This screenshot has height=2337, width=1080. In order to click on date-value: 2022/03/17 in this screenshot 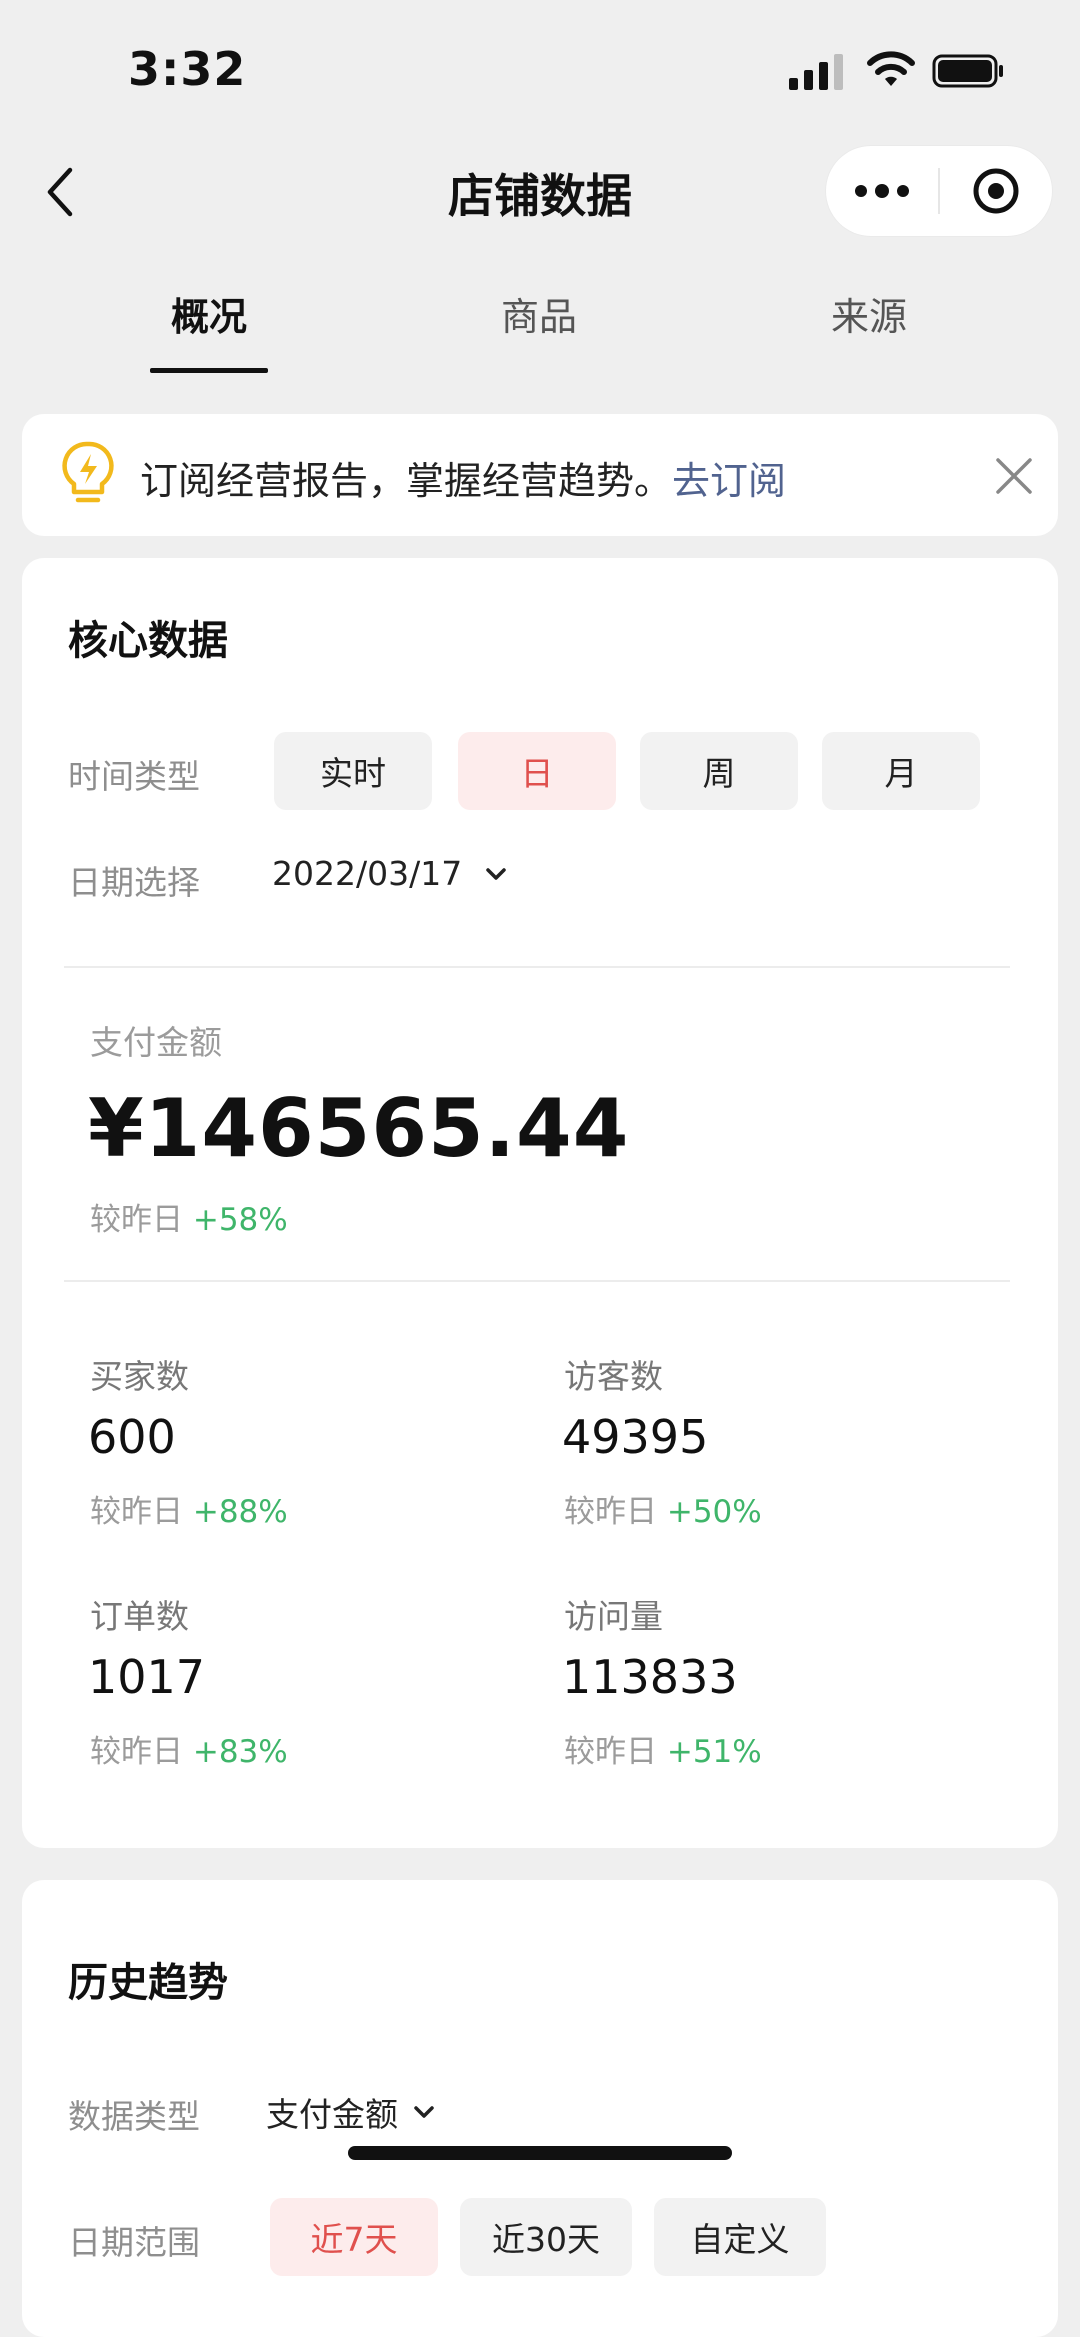, I will do `click(367, 873)`.